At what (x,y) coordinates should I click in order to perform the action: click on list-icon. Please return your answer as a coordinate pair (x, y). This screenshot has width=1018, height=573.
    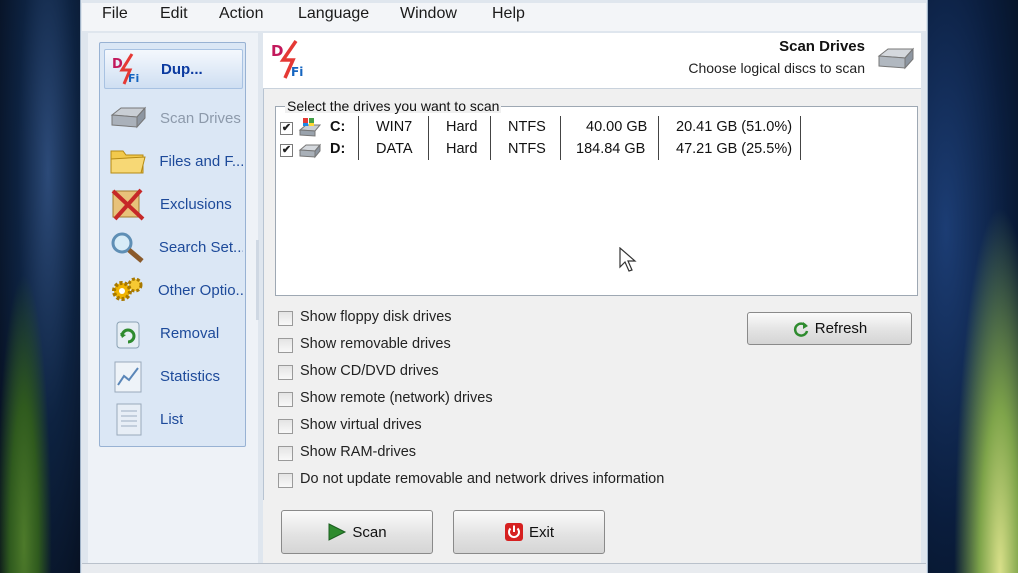
    Looking at the image, I should click on (128, 419).